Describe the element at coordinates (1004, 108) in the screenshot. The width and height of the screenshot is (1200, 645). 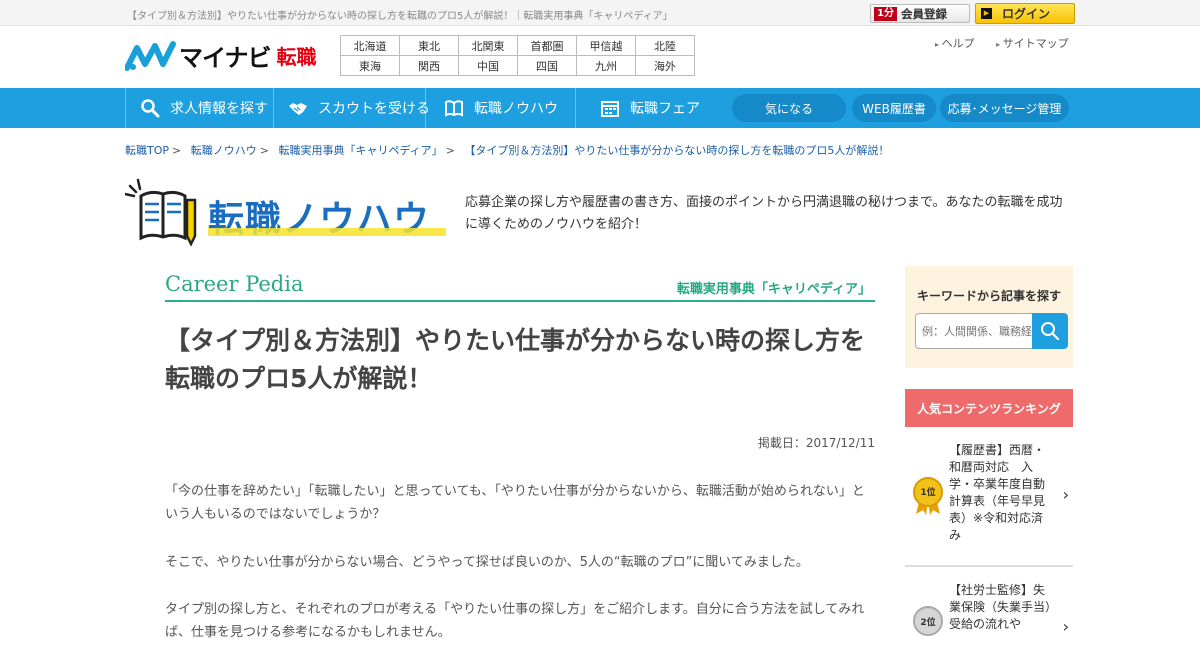
I see `message-manage-button: 応募･メッセージ管理` at that location.